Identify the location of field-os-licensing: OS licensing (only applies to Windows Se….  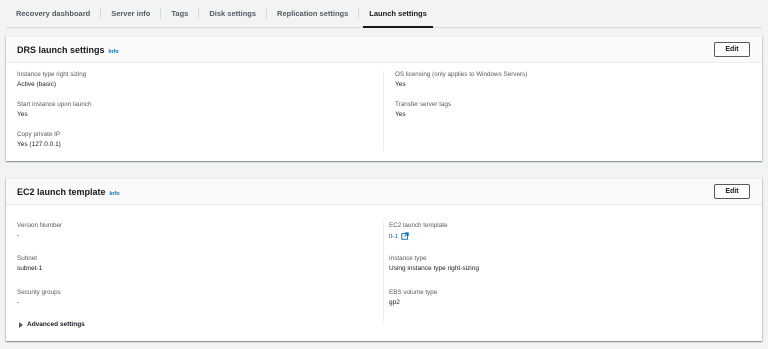
(461, 79).